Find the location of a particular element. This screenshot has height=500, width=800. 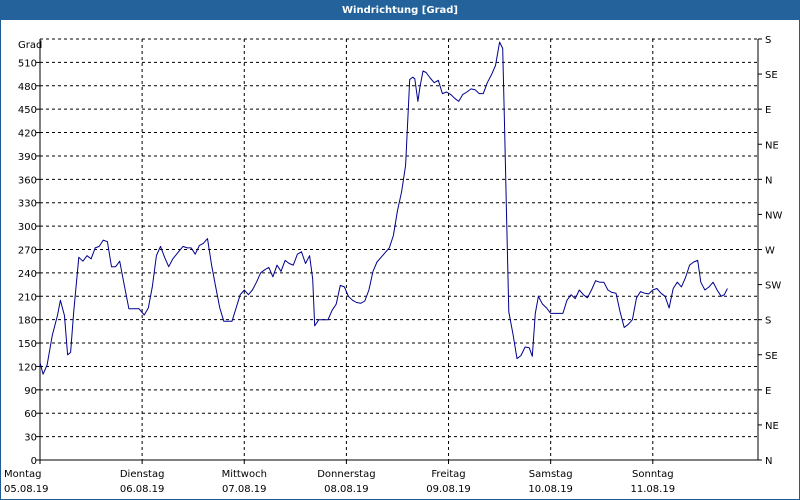

y-tick-label: 90 is located at coordinates (30, 391).